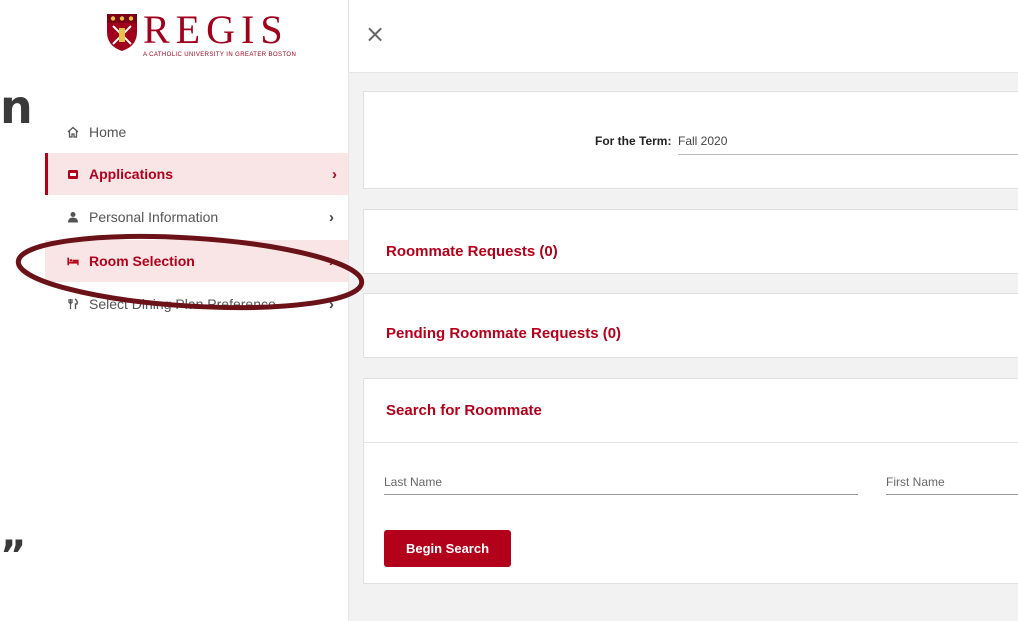 The height and width of the screenshot is (621, 1018). What do you see at coordinates (633, 141) in the screenshot?
I see `term-label: For the Term:` at bounding box center [633, 141].